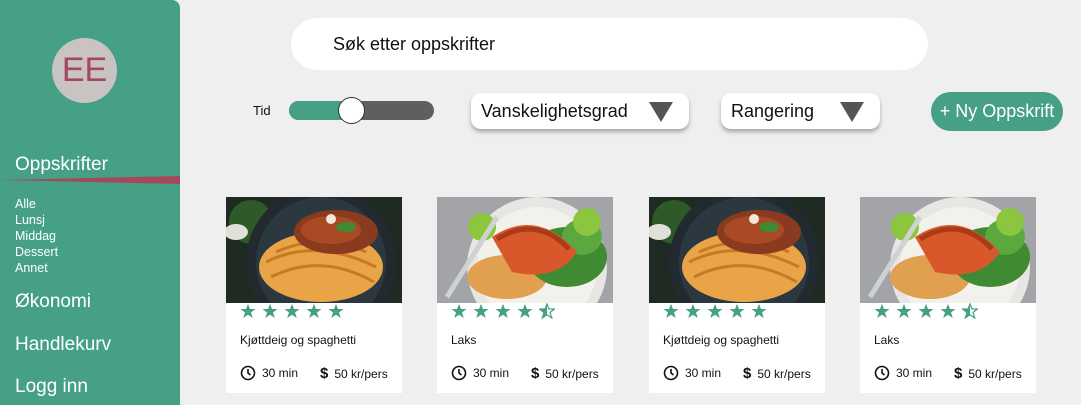  Describe the element at coordinates (554, 110) in the screenshot. I see `difficulty-dropdown-label: Vanskelighetsgrad` at that location.